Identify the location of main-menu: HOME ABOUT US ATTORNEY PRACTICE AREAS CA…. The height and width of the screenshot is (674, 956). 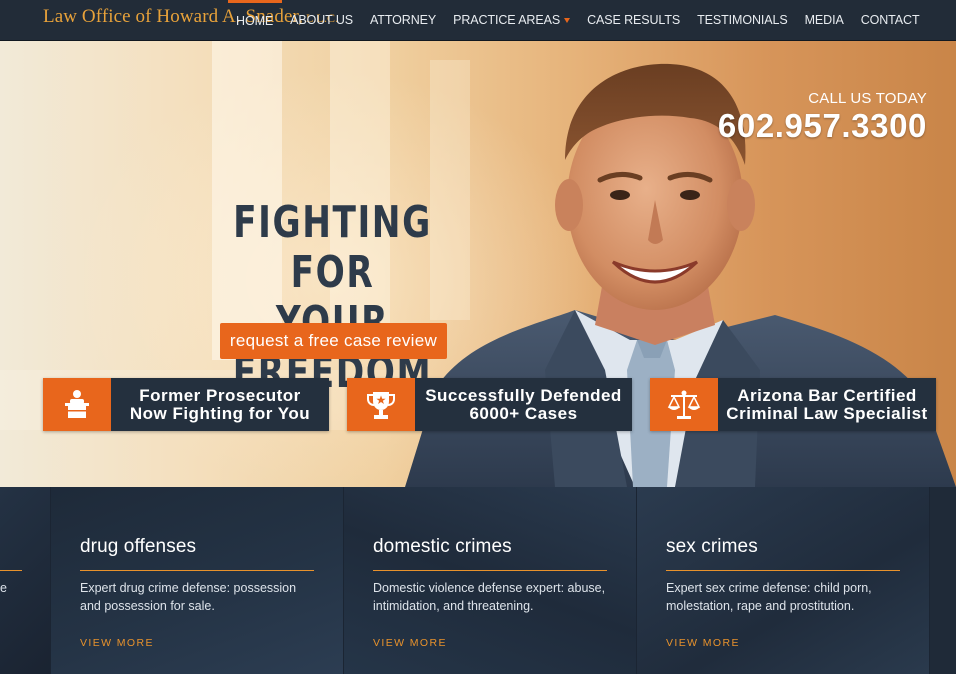
(577, 20).